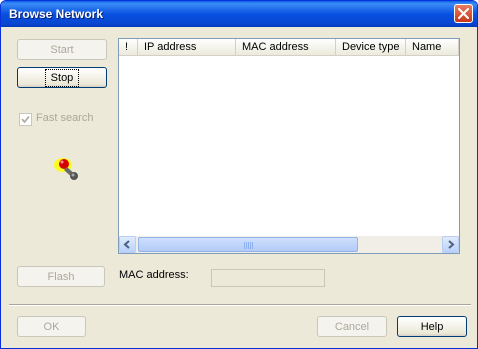 Image resolution: width=478 pixels, height=349 pixels. I want to click on column-header-mac-address: MAC address, so click(286, 47).